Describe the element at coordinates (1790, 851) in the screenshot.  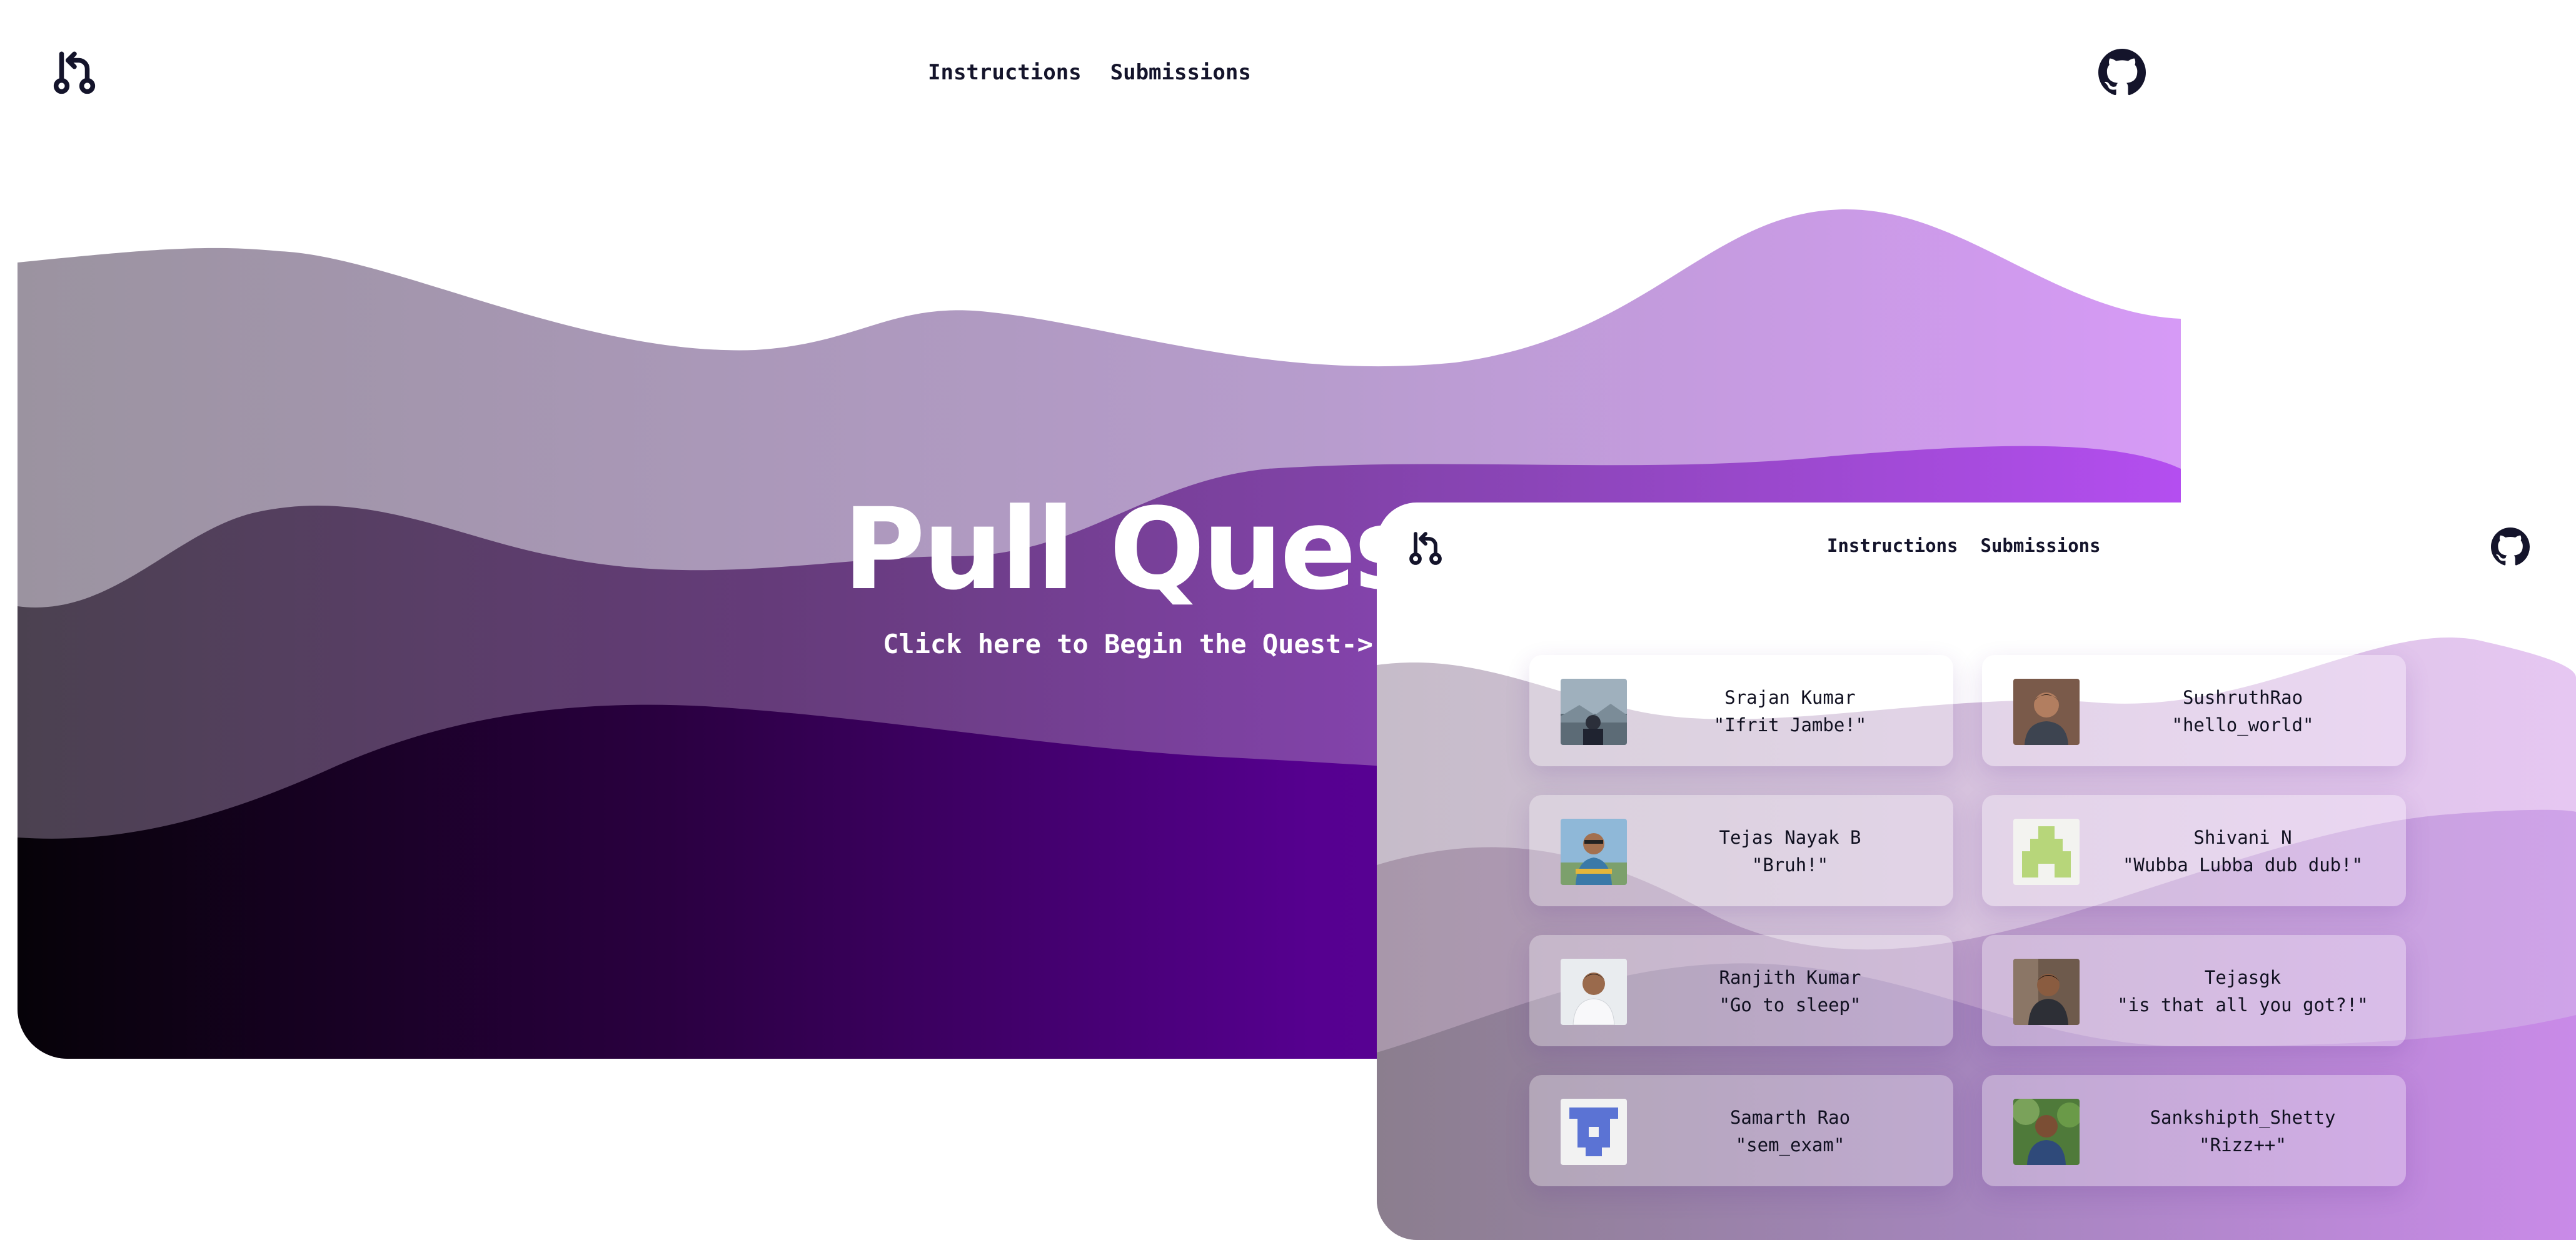
I see `card-text: Tejas Nayak B "Bruh!"` at that location.